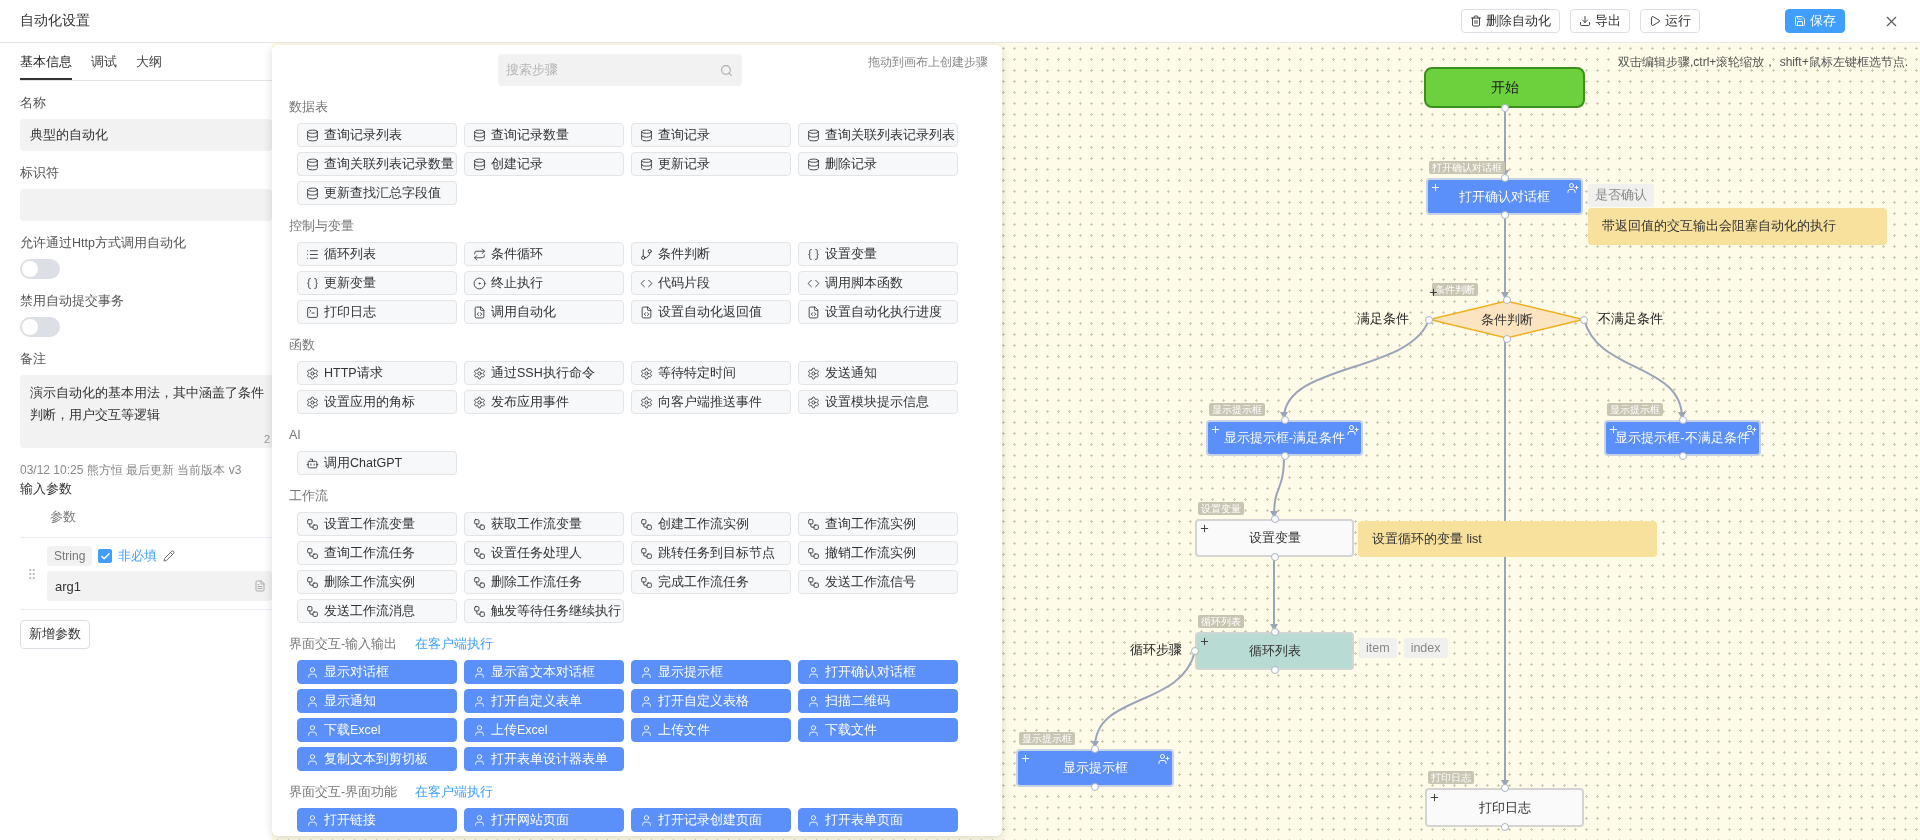 The height and width of the screenshot is (840, 1920). Describe the element at coordinates (544, 164) in the screenshot. I see `step-item: 创建记录` at that location.